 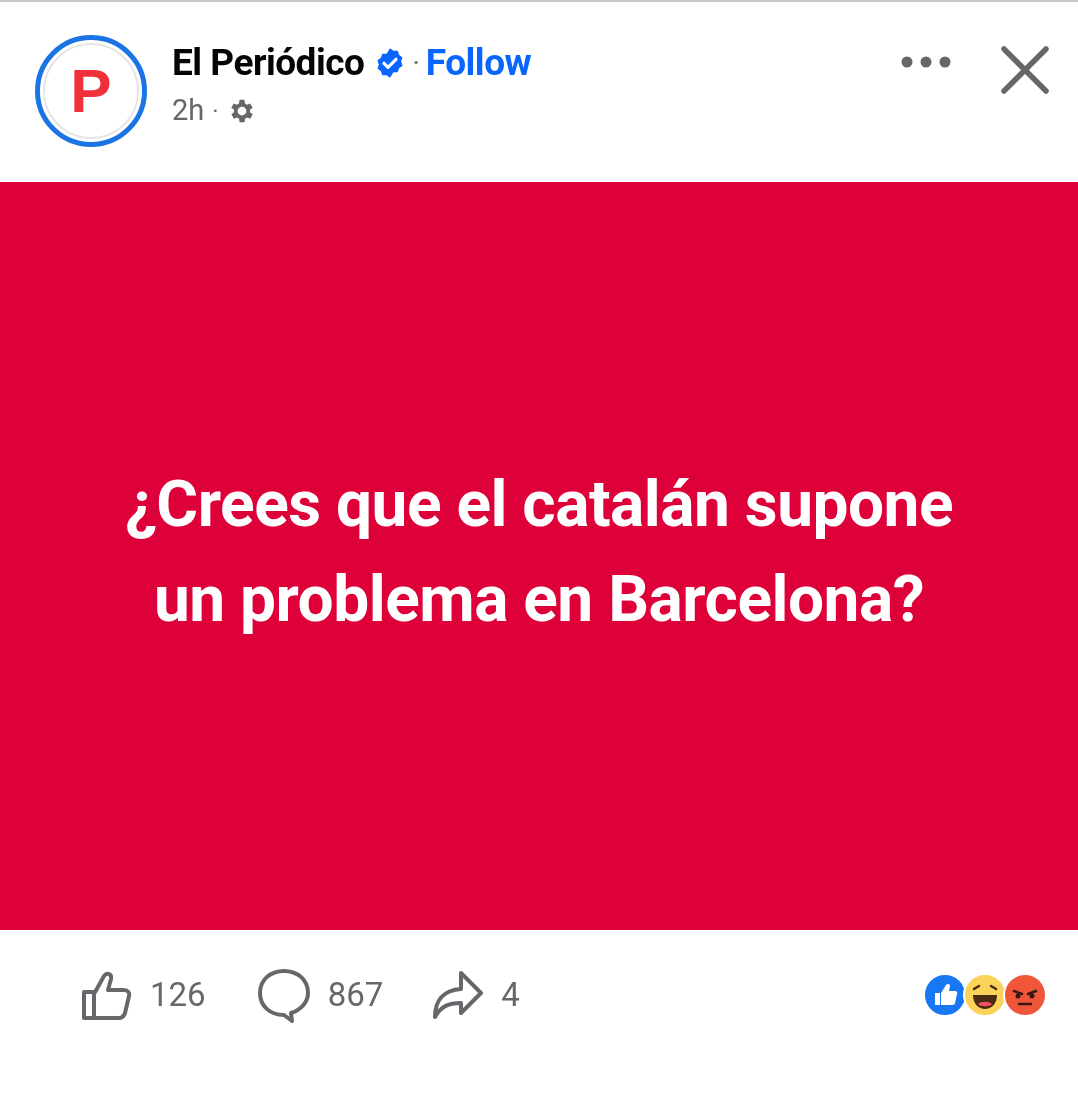 I want to click on comment-button: 867, so click(x=319, y=995).